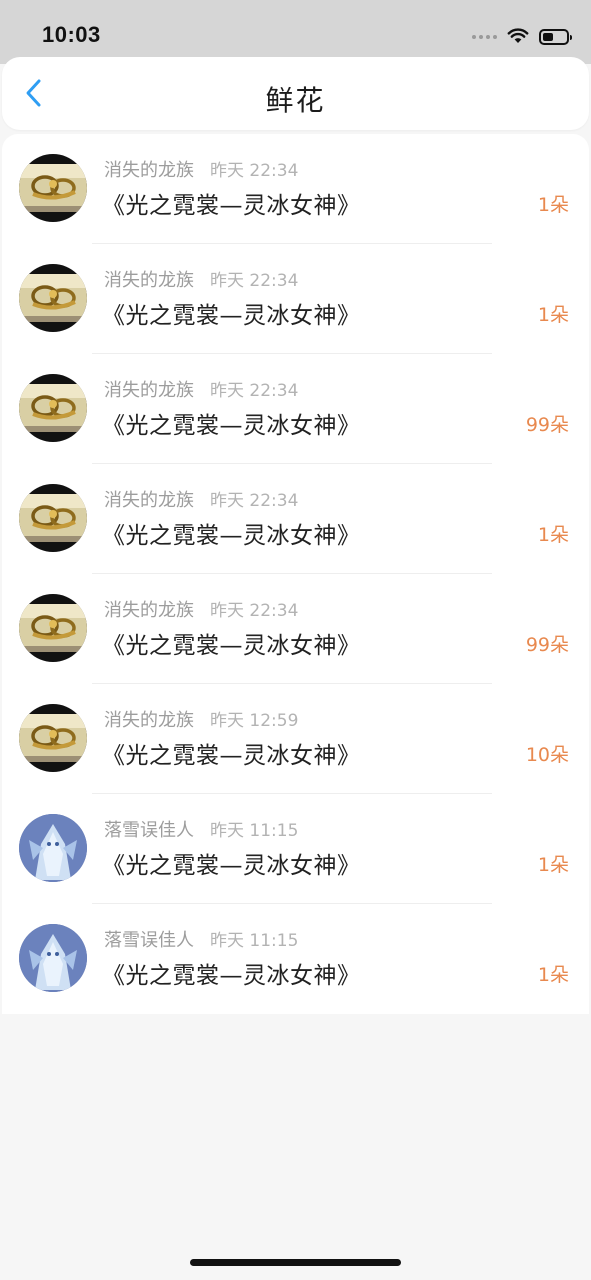  I want to click on home-indicator, so click(295, 1262).